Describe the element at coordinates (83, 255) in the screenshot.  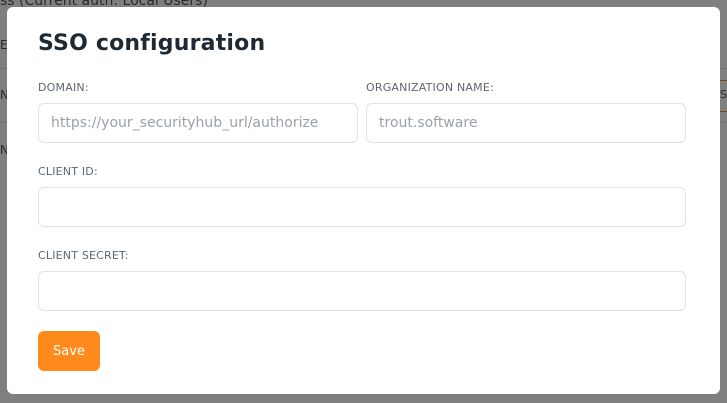
I see `client-secret-label: CLIENT SECRET:` at that location.